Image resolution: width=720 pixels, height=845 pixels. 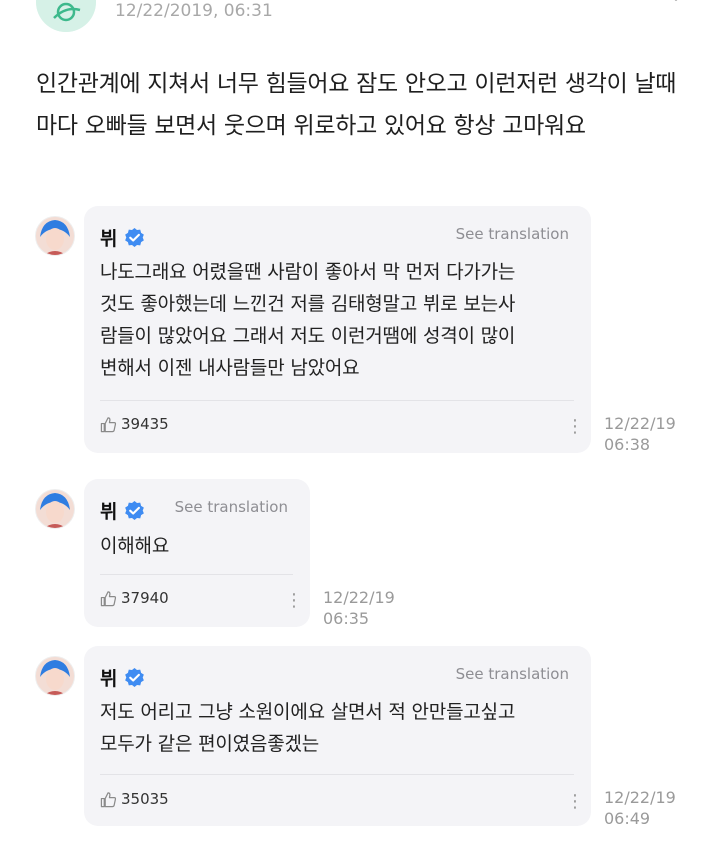 I want to click on post-author-avatar, so click(x=66, y=16).